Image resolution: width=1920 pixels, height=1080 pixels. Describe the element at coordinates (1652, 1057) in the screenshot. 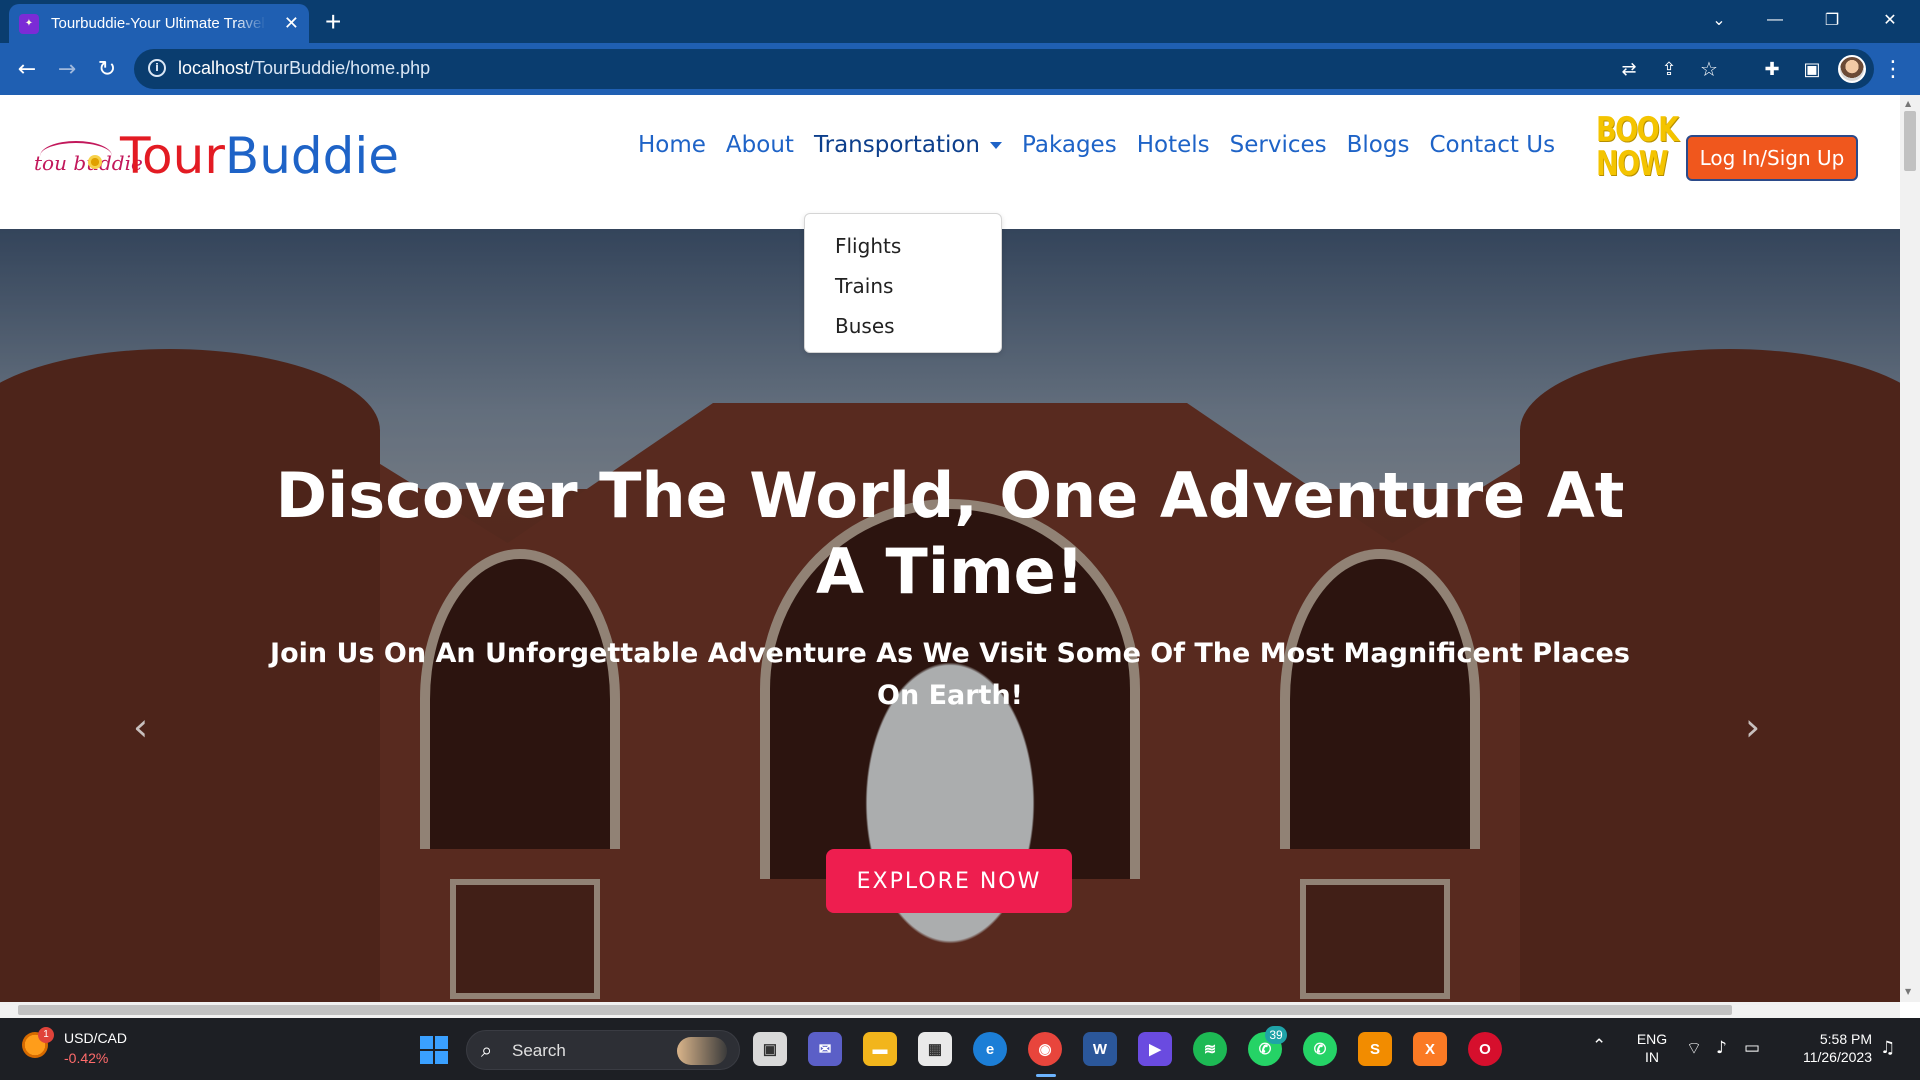

I see `region-code: IN` at that location.